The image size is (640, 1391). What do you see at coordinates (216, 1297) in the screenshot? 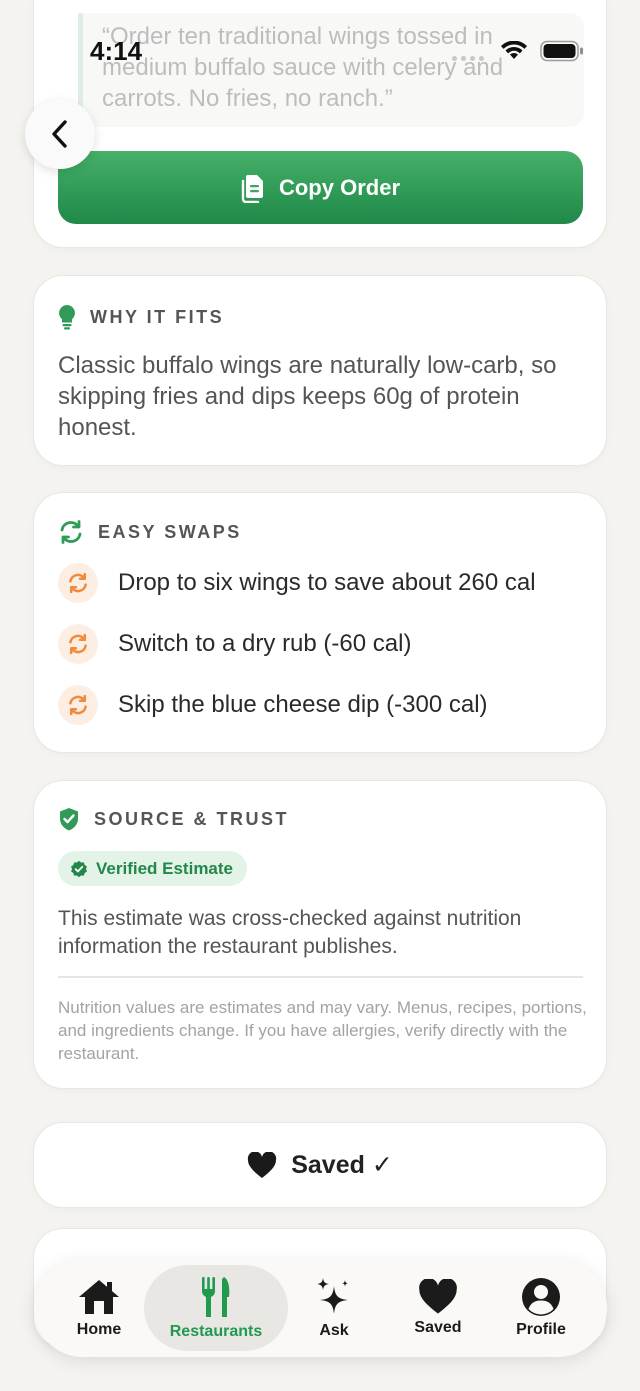
I see `fork-knife-icon` at bounding box center [216, 1297].